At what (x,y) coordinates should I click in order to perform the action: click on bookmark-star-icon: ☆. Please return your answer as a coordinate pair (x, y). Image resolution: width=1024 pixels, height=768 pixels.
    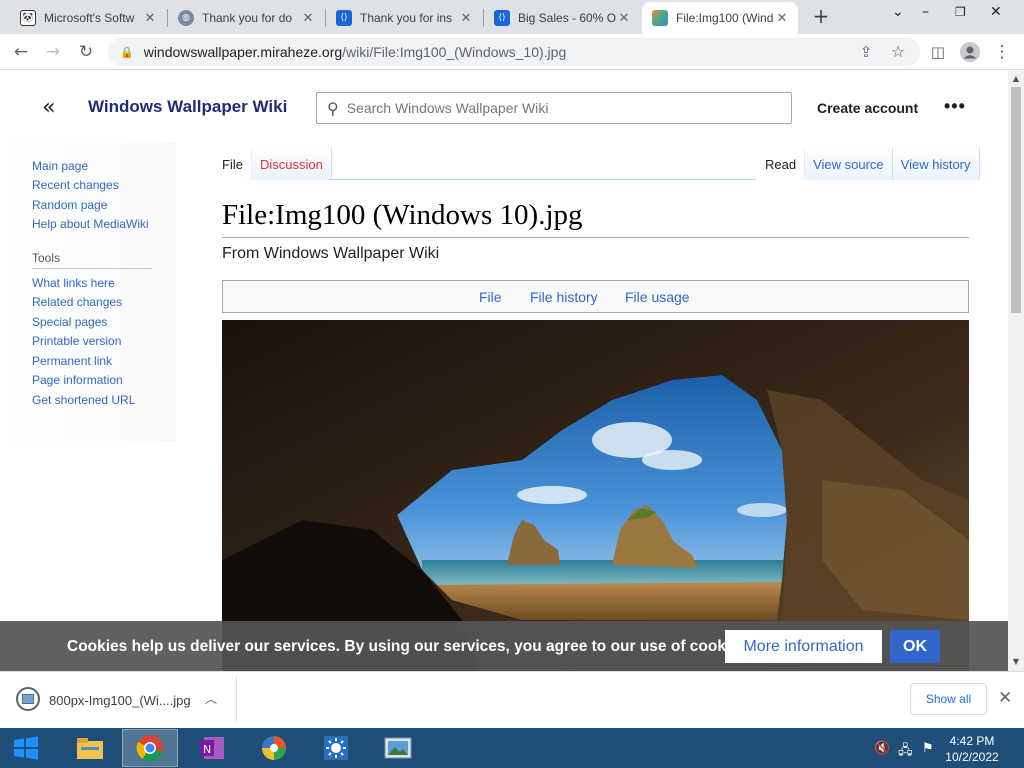
    Looking at the image, I should click on (898, 52).